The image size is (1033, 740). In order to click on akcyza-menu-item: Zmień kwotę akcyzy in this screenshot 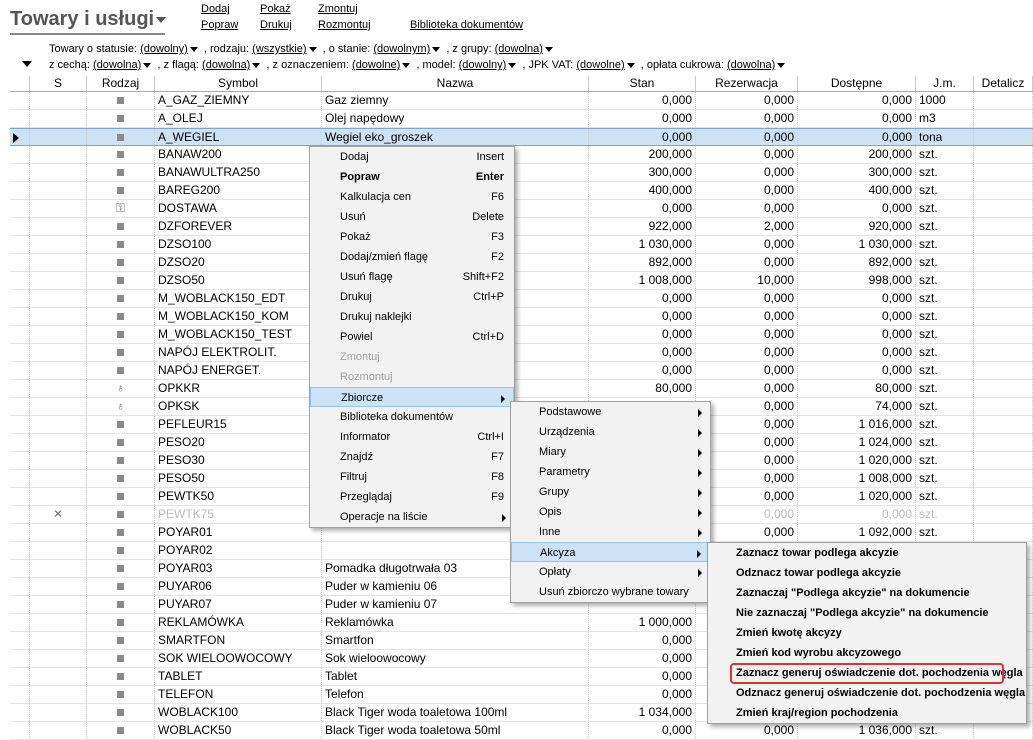, I will do `click(867, 633)`.